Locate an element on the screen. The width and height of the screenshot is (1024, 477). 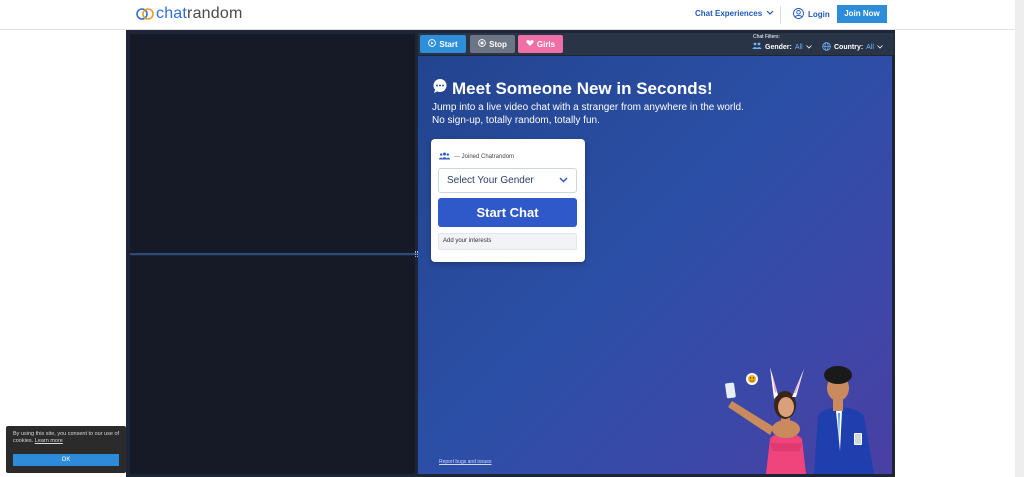
country-filter-value: All is located at coordinates (870, 47).